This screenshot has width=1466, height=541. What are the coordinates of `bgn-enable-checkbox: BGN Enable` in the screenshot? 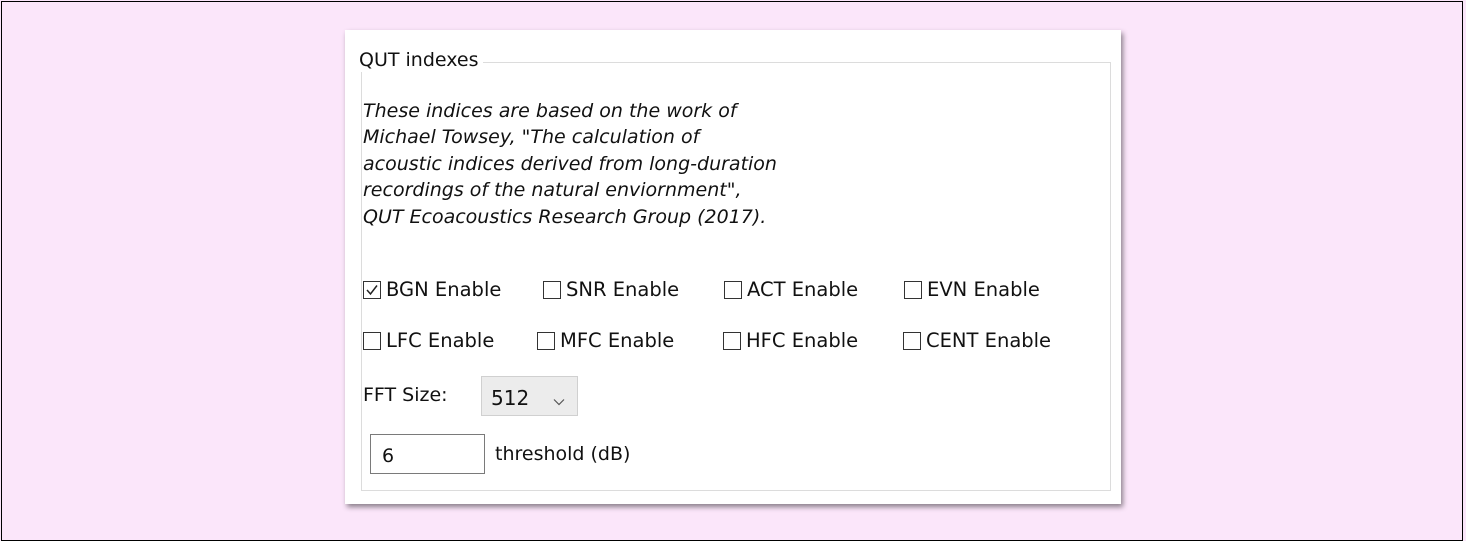 It's located at (453, 289).